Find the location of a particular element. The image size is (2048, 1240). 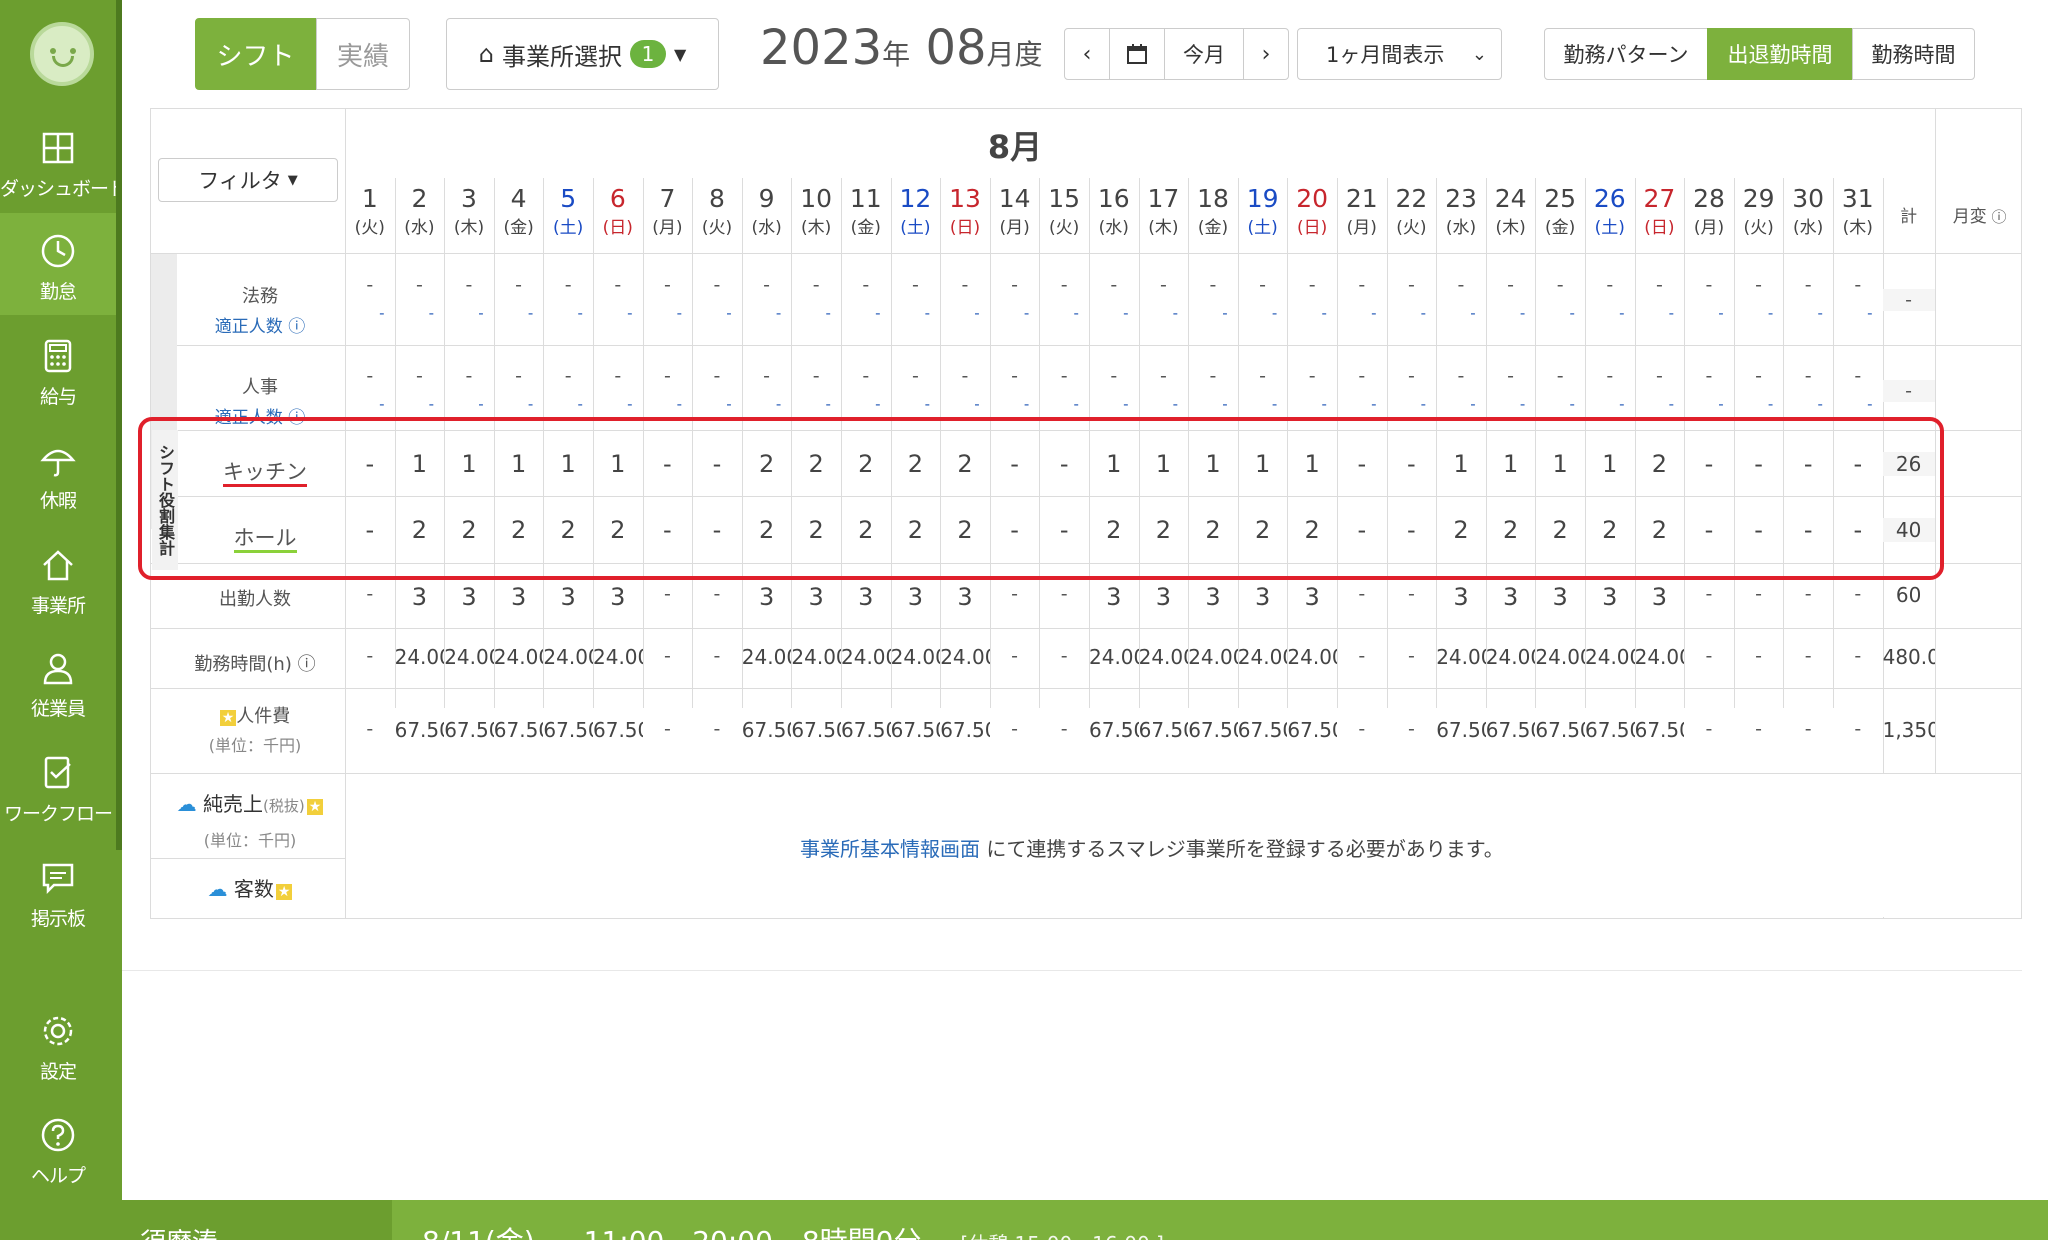

sidebar-item-calculator: 給与 is located at coordinates (58, 369).